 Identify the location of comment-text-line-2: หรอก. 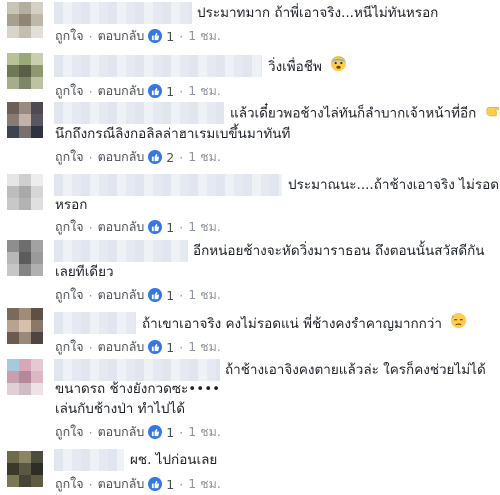
(71, 205).